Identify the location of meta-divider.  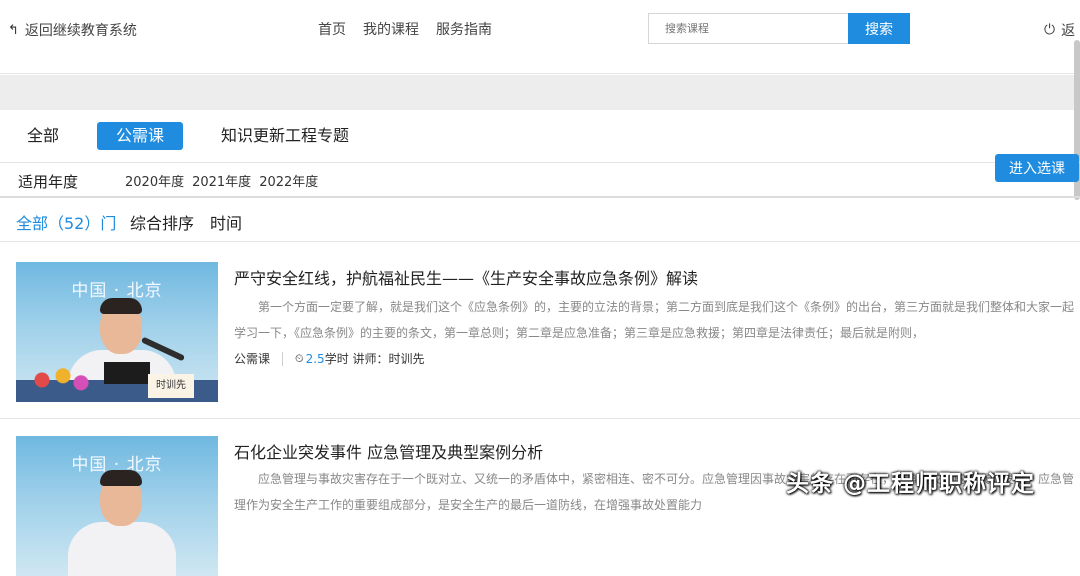
(283, 358).